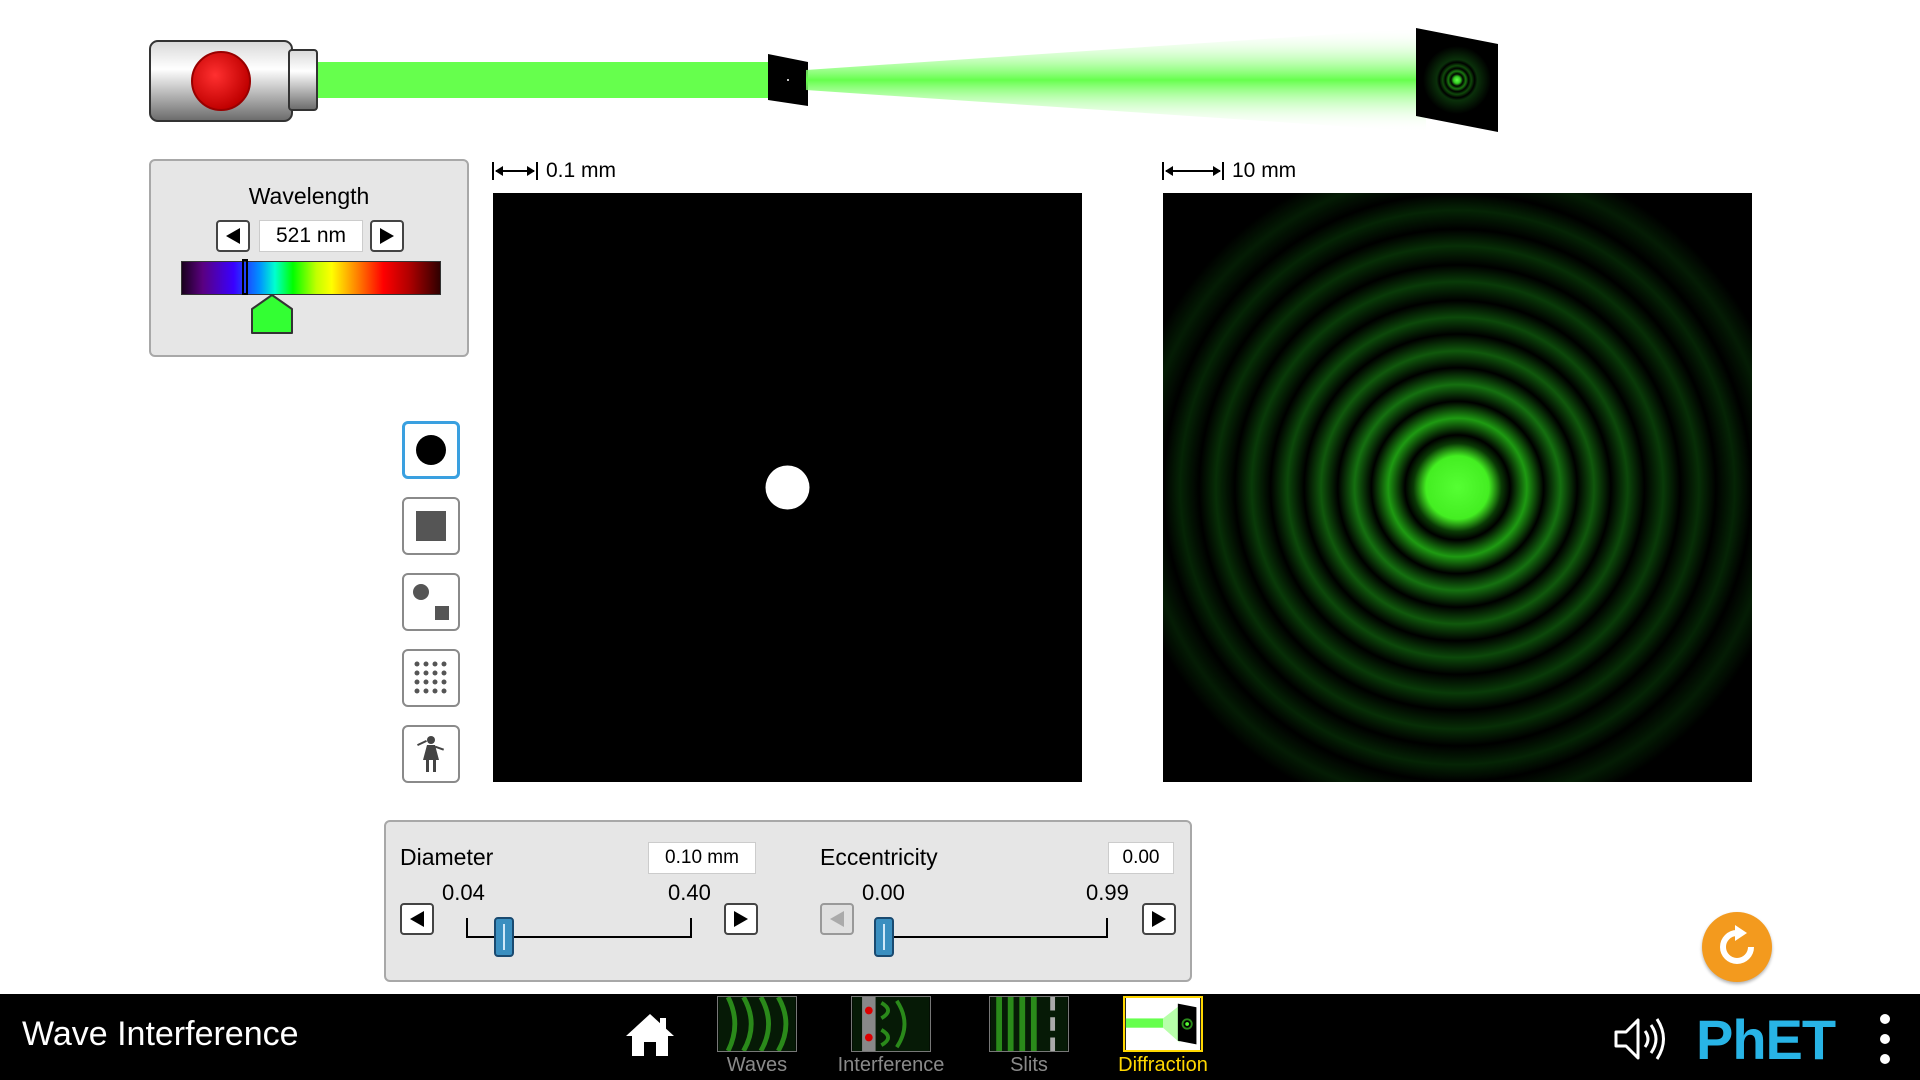 The height and width of the screenshot is (1080, 1920). I want to click on shape-circle-square-button, so click(431, 602).